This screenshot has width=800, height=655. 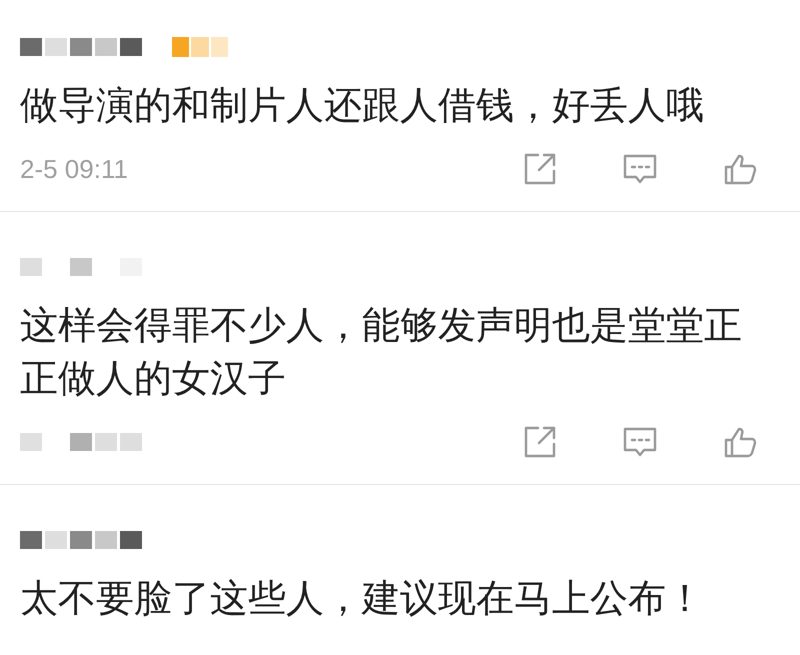 What do you see at coordinates (200, 47) in the screenshot?
I see `pixelated-badge` at bounding box center [200, 47].